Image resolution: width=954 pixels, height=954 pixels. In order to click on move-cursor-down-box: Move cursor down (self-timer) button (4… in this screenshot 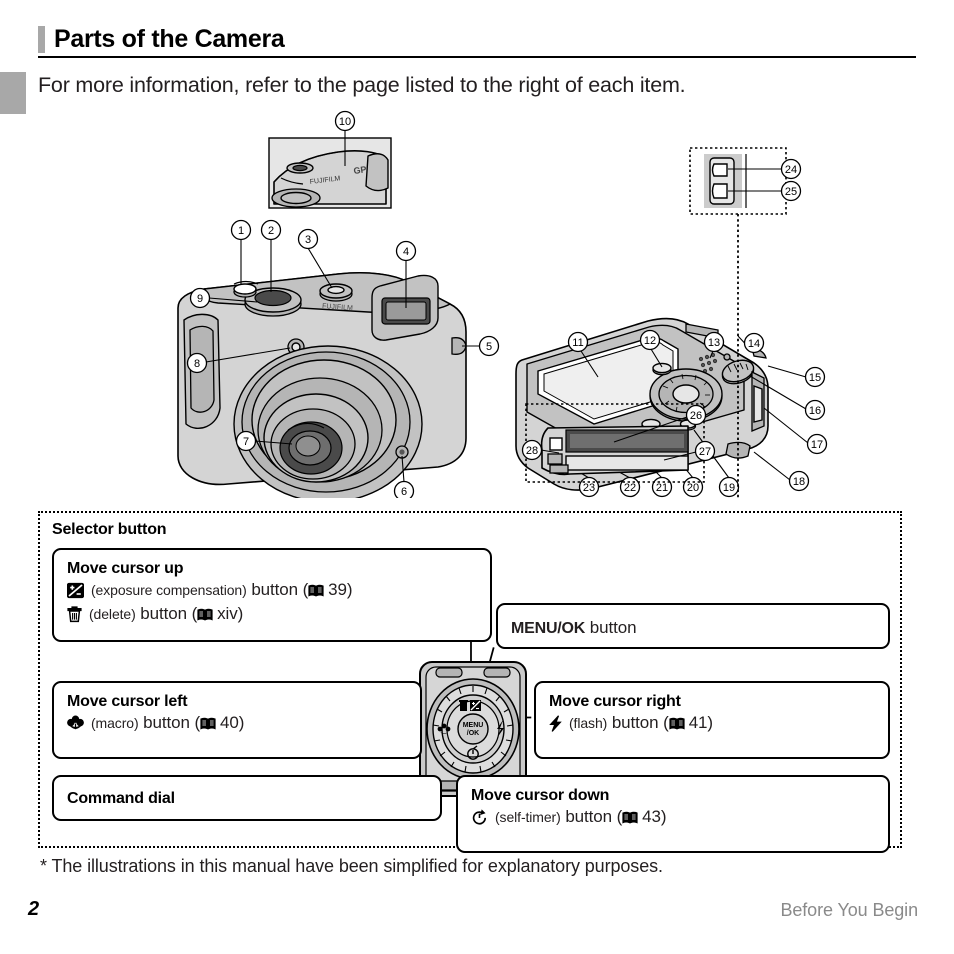, I will do `click(673, 814)`.